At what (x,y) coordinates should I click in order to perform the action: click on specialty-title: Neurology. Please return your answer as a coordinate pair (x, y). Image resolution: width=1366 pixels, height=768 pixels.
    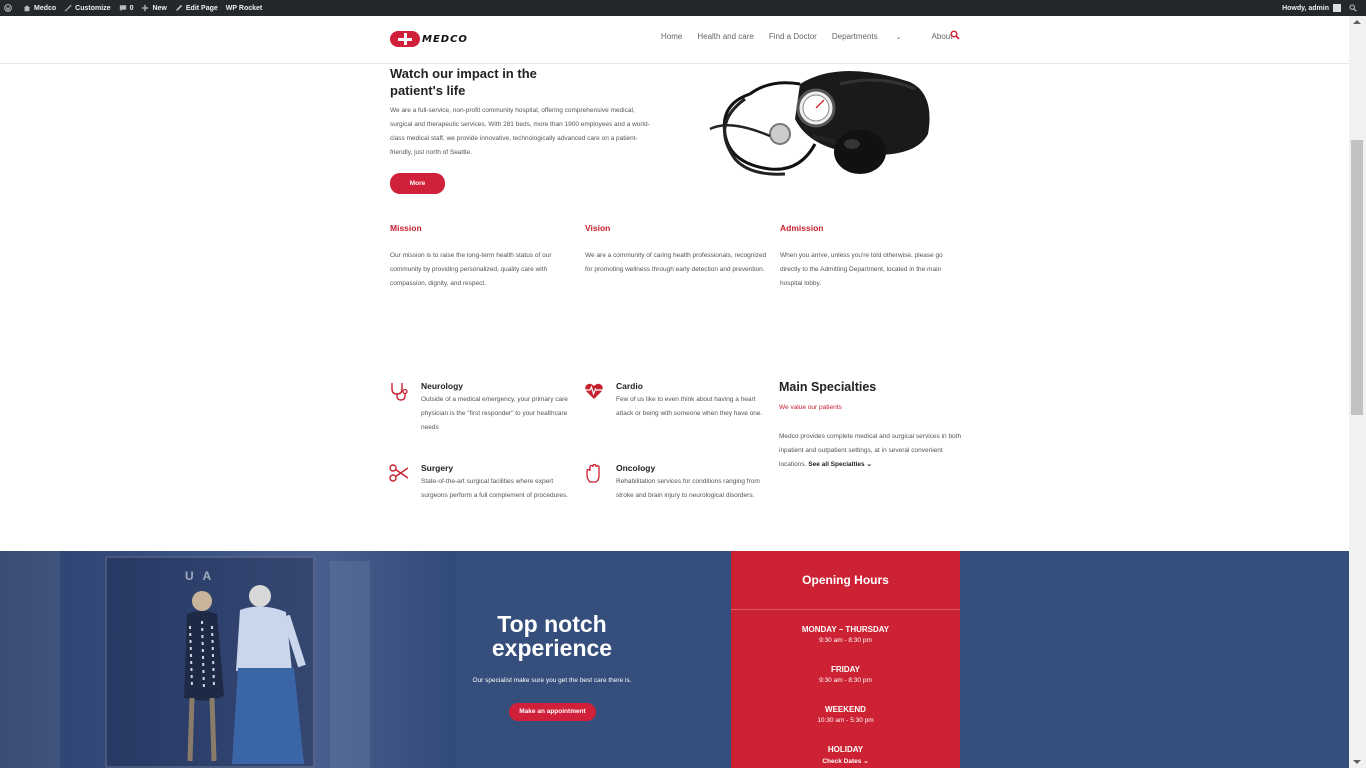
    Looking at the image, I should click on (442, 386).